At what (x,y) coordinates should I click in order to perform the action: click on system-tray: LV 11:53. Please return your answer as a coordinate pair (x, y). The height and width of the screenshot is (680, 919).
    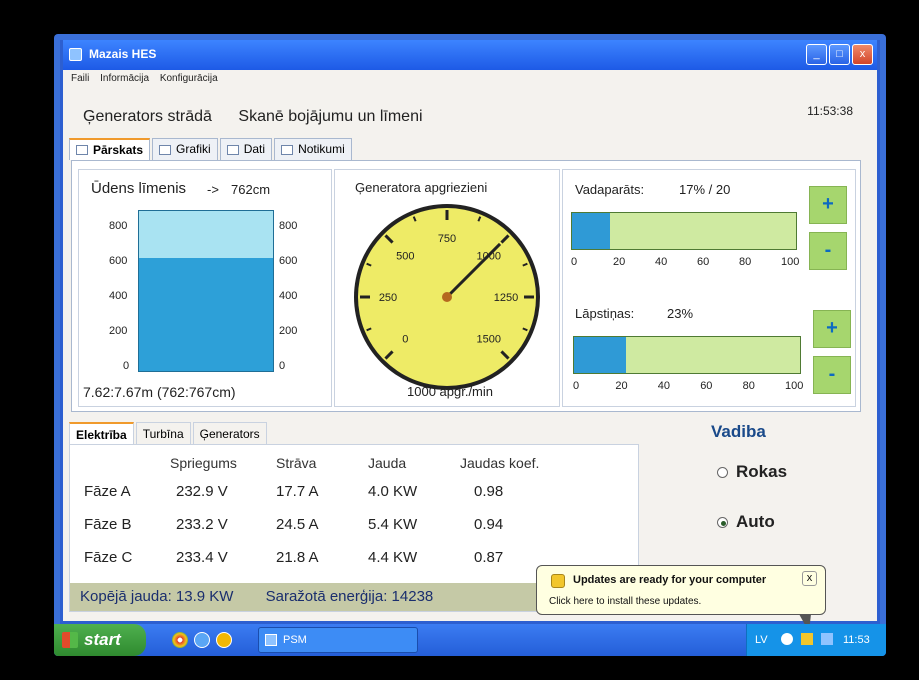
    Looking at the image, I should click on (816, 640).